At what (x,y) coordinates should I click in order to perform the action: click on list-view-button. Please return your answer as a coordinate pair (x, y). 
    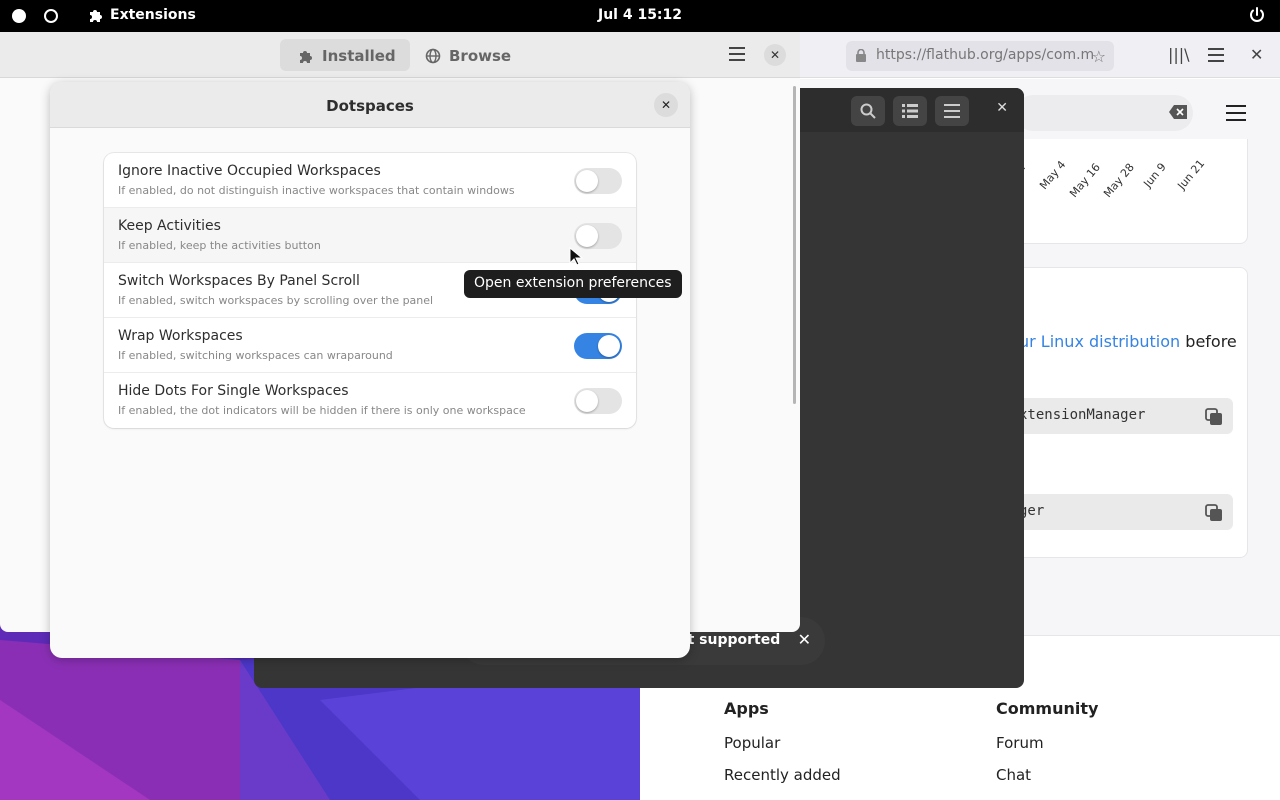
    Looking at the image, I should click on (910, 111).